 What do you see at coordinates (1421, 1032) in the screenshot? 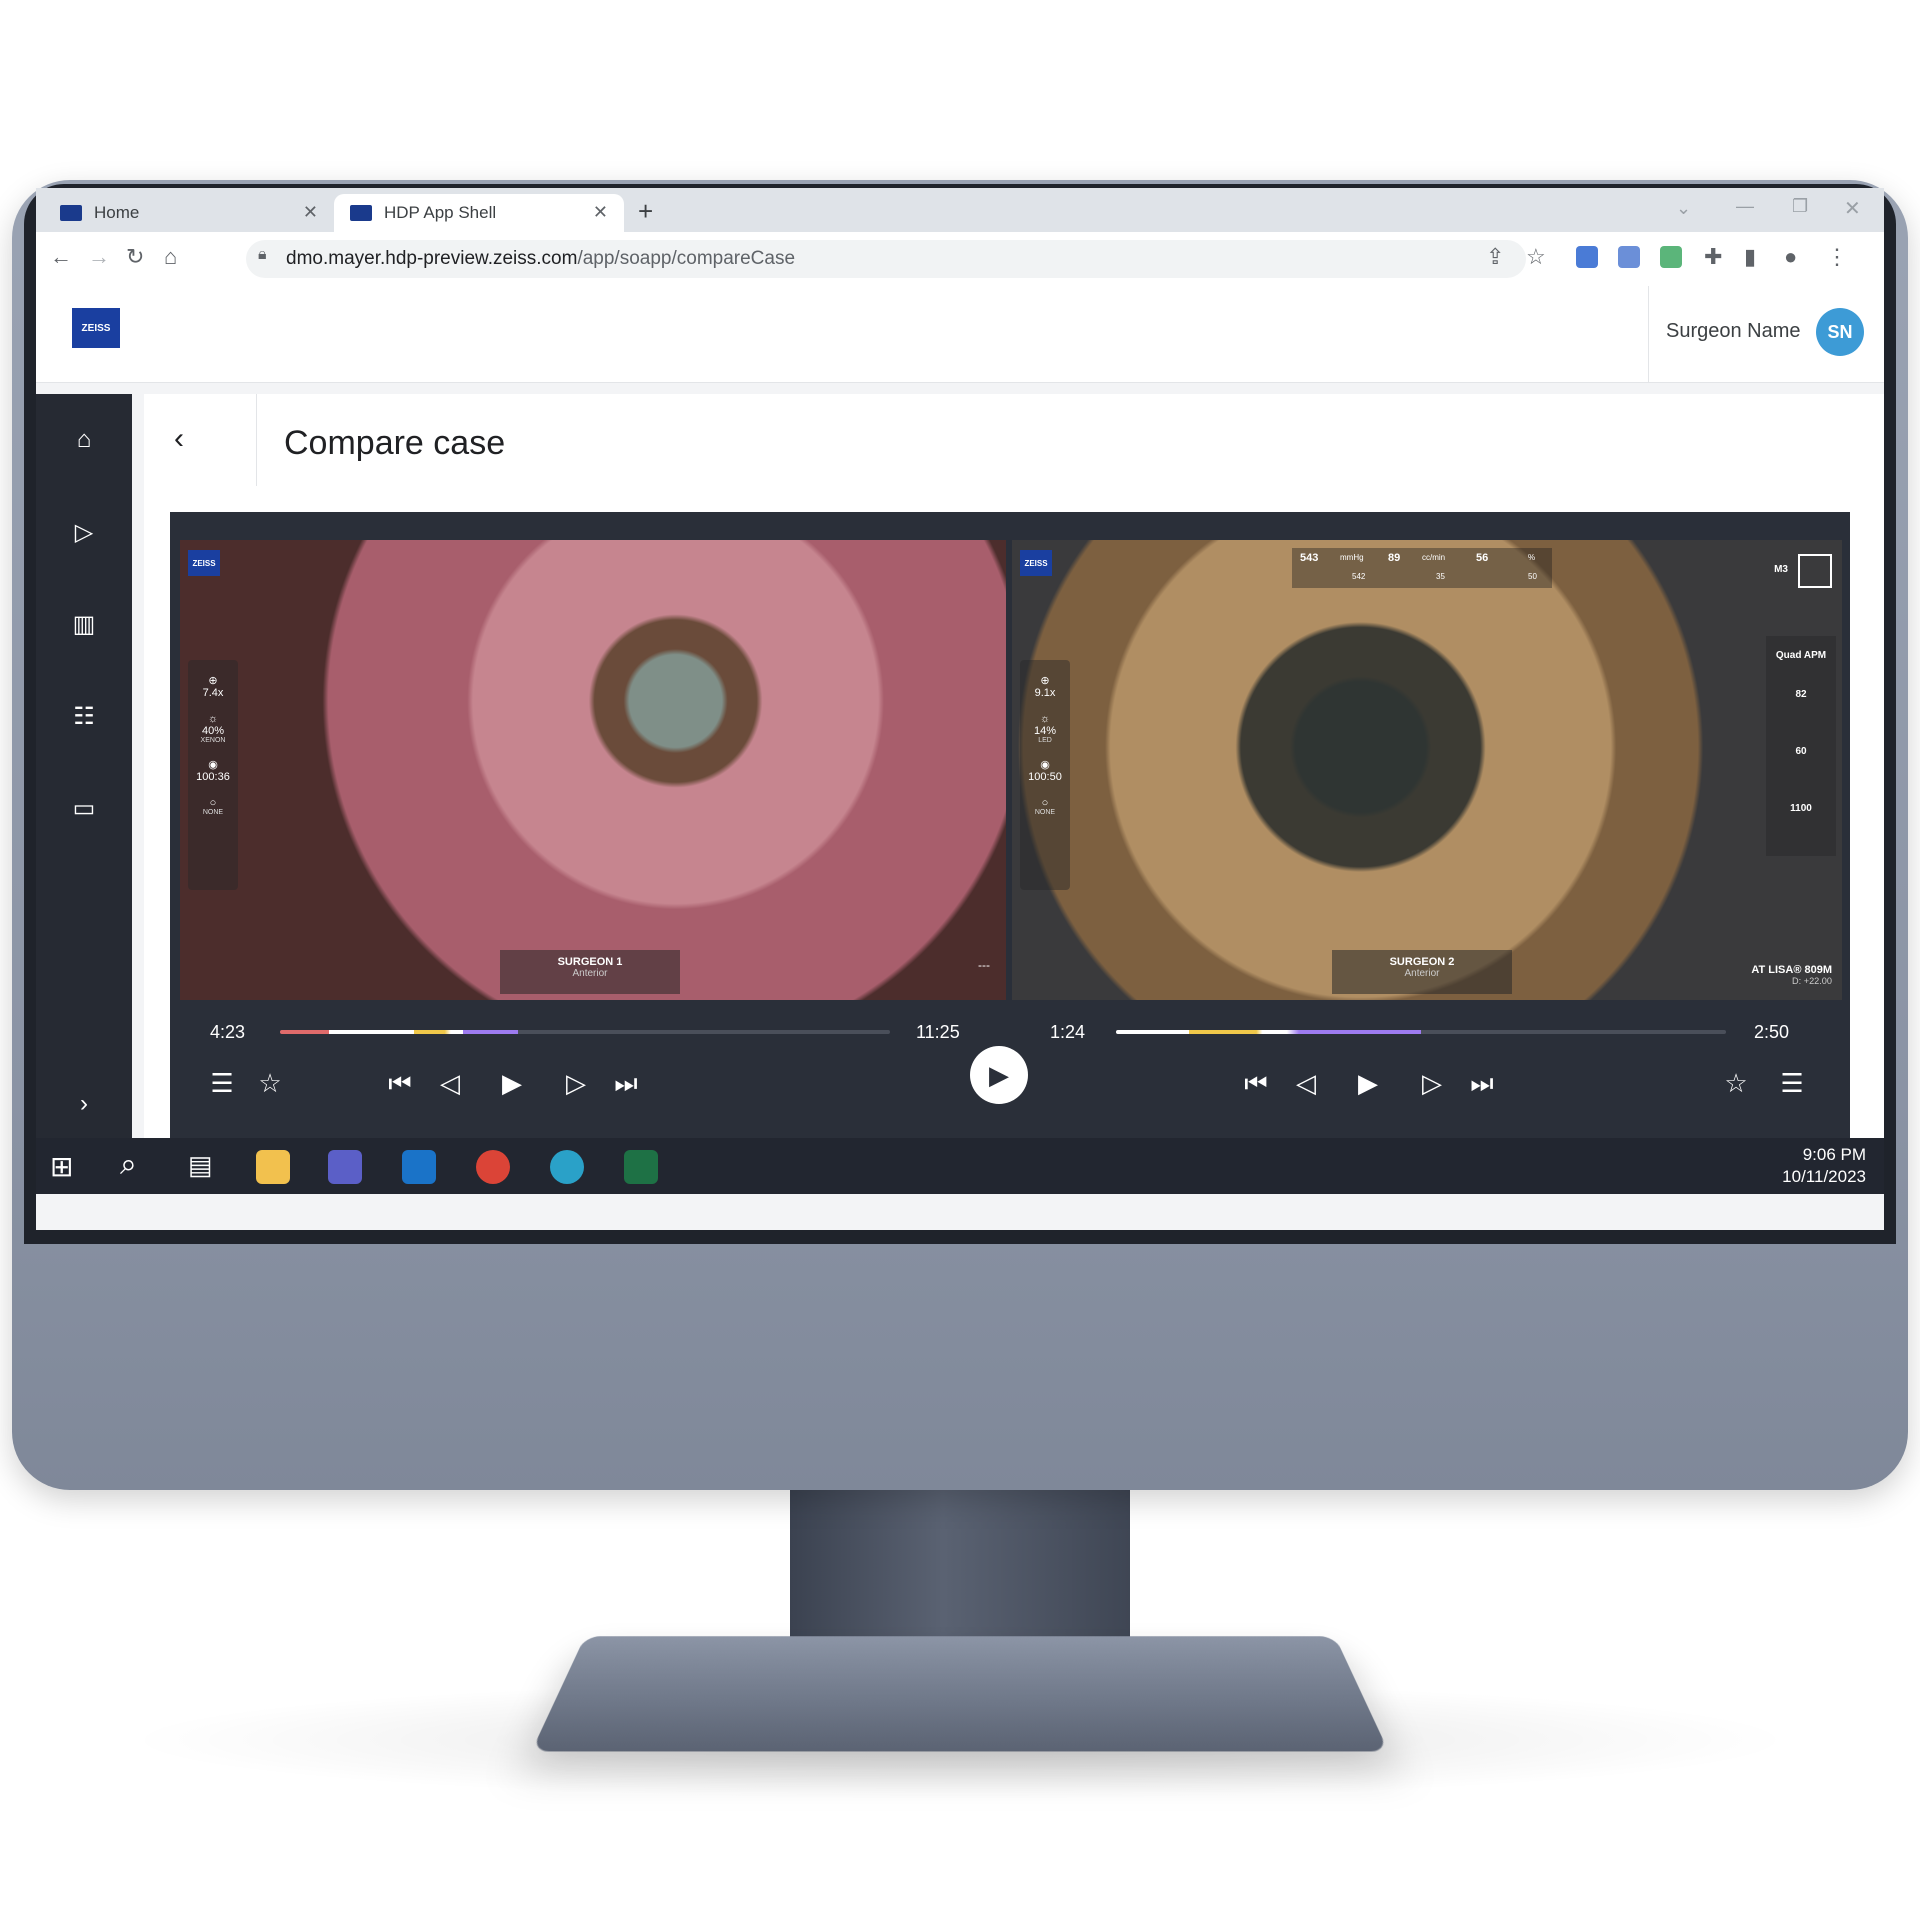
I see `right-timeline` at bounding box center [1421, 1032].